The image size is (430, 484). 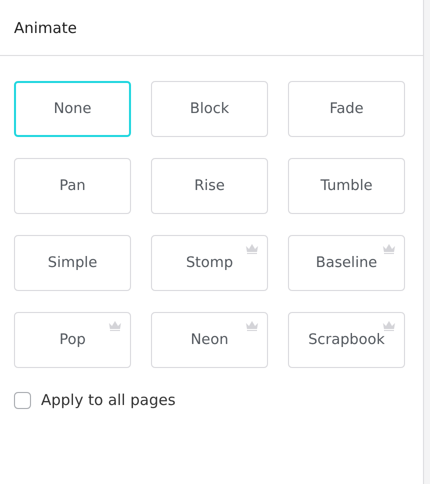 I want to click on animation-option: Pan, so click(x=72, y=186).